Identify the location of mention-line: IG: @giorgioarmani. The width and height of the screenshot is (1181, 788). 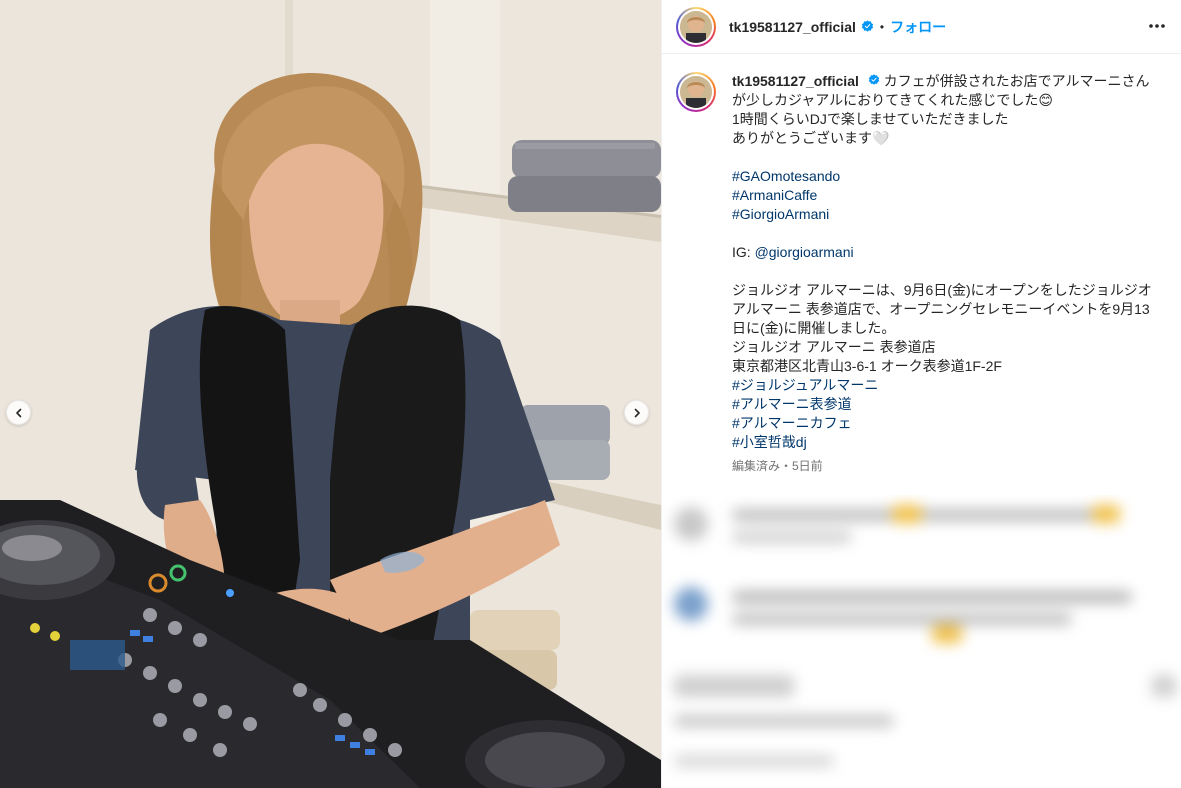
(942, 252).